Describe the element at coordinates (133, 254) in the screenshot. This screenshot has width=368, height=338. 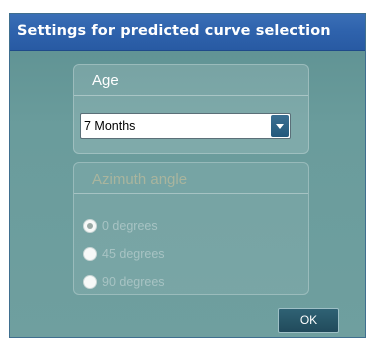
I see `azimuth-option-label: 45 degrees` at that location.